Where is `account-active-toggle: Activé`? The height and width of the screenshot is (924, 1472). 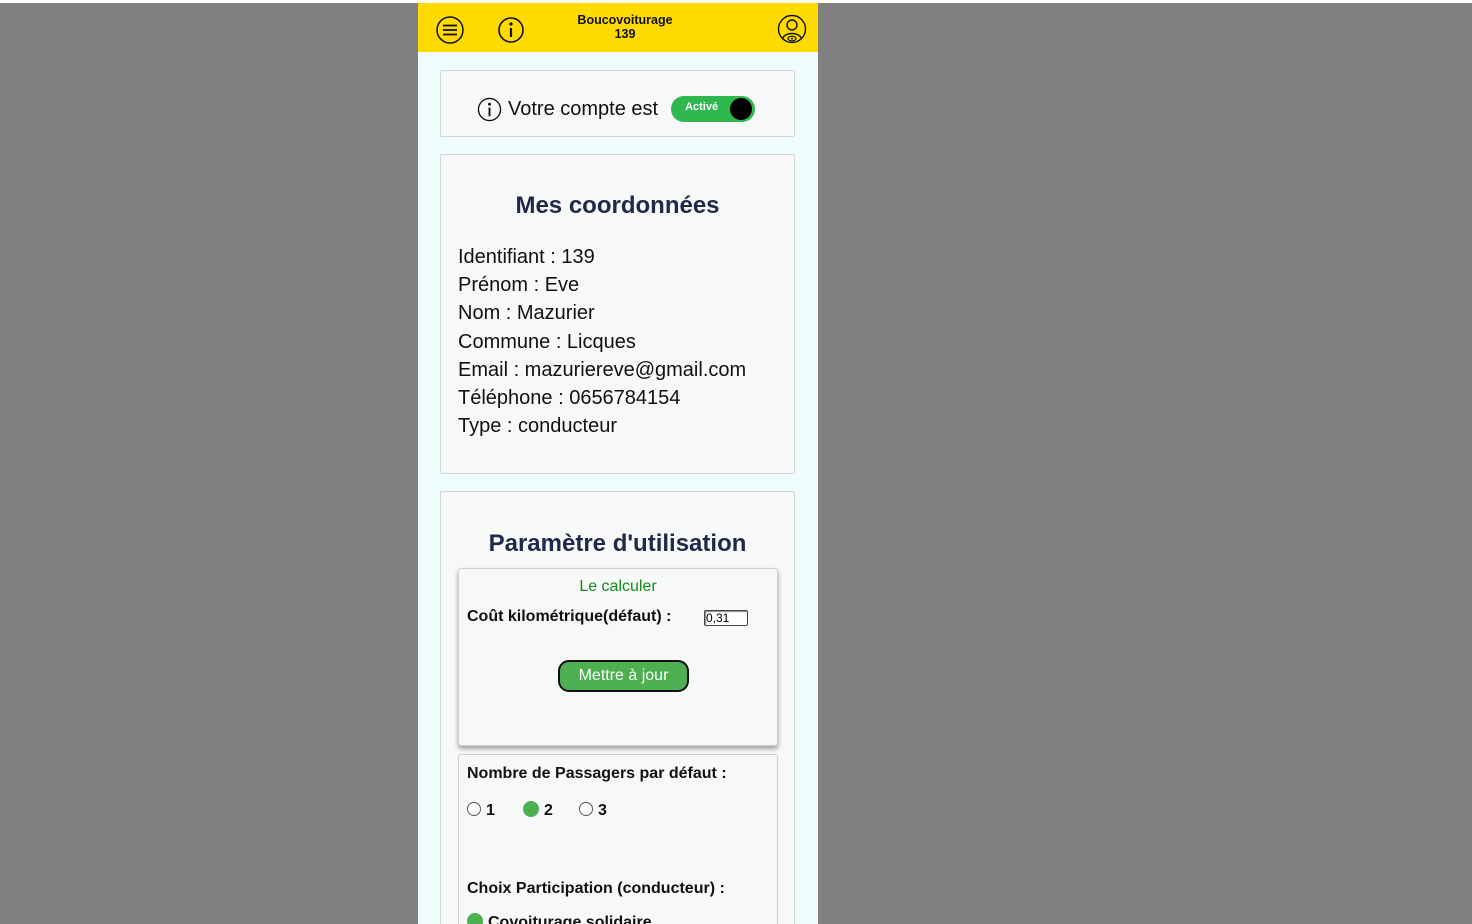 account-active-toggle: Activé is located at coordinates (713, 109).